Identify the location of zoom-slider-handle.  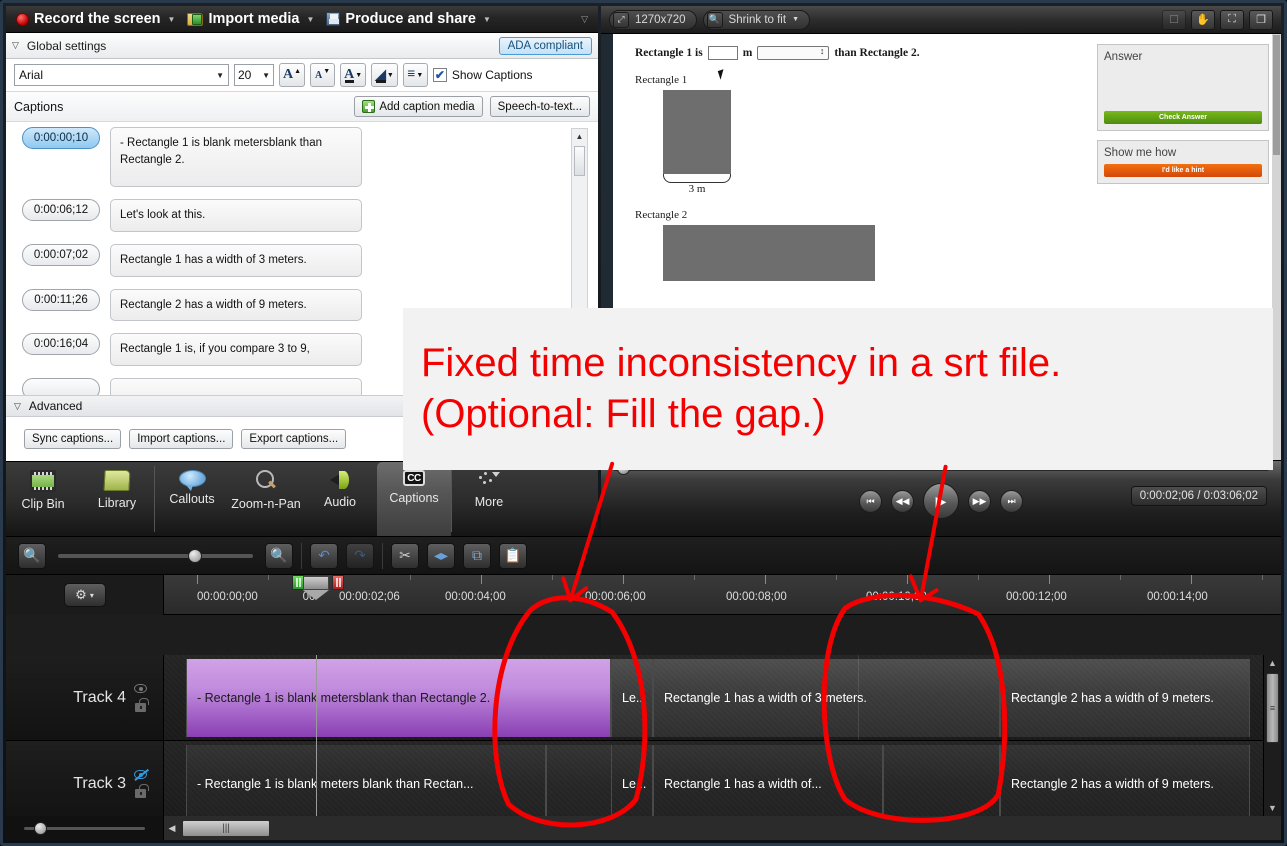
(195, 555).